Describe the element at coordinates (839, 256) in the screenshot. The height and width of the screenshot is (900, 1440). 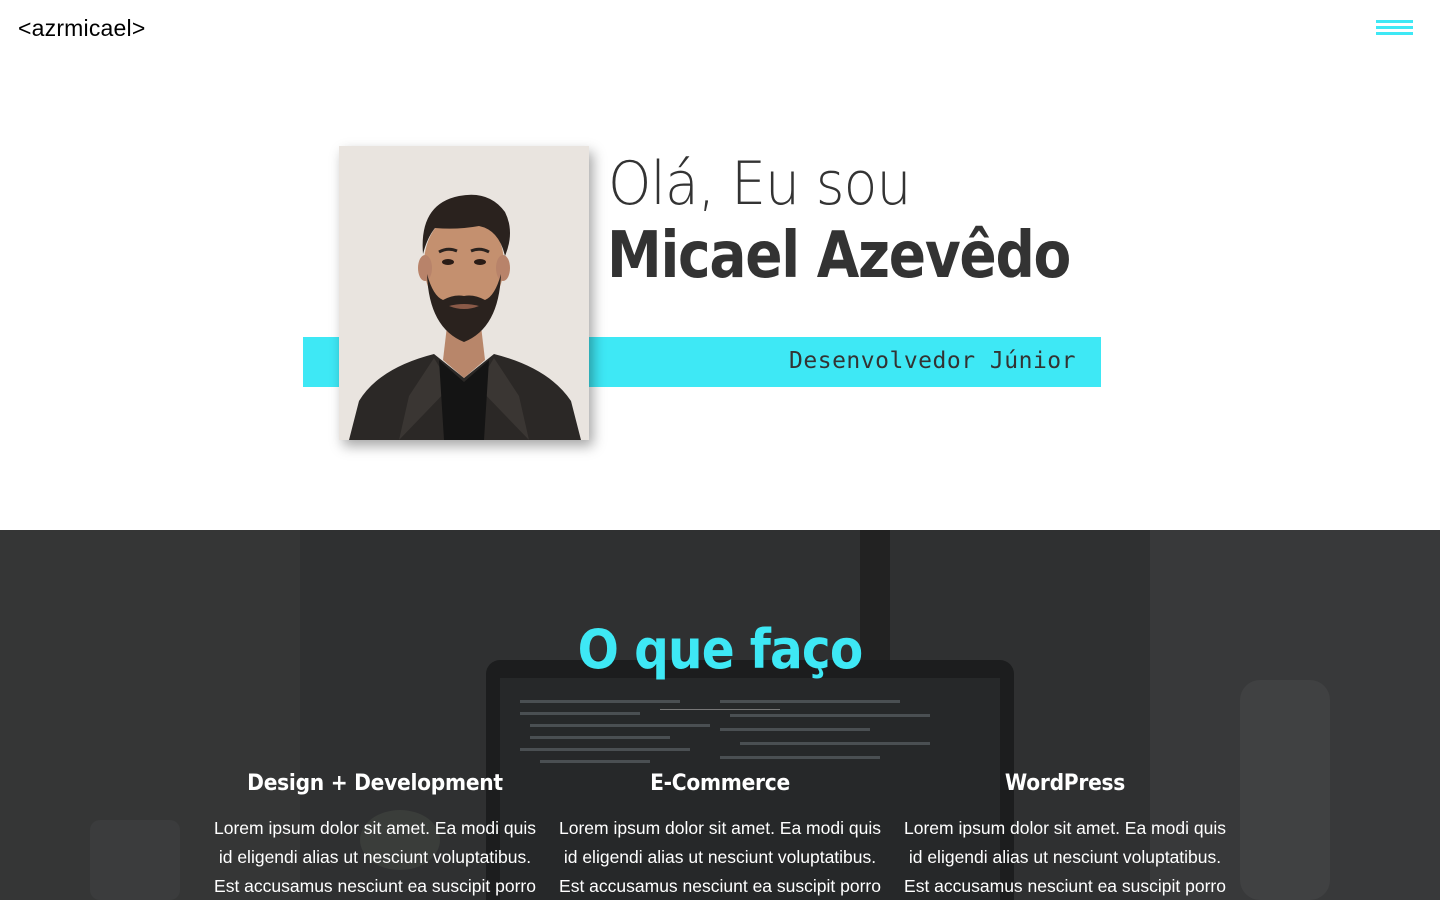
I see `hero-name: Micael Azevêdo` at that location.